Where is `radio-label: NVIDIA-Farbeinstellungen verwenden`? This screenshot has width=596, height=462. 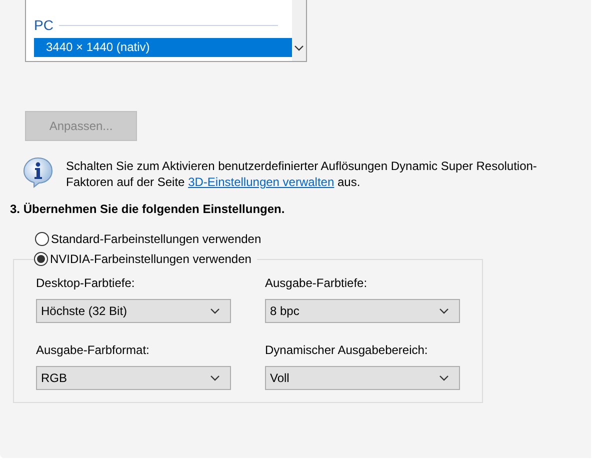 radio-label: NVIDIA-Farbeinstellungen verwenden is located at coordinates (151, 259).